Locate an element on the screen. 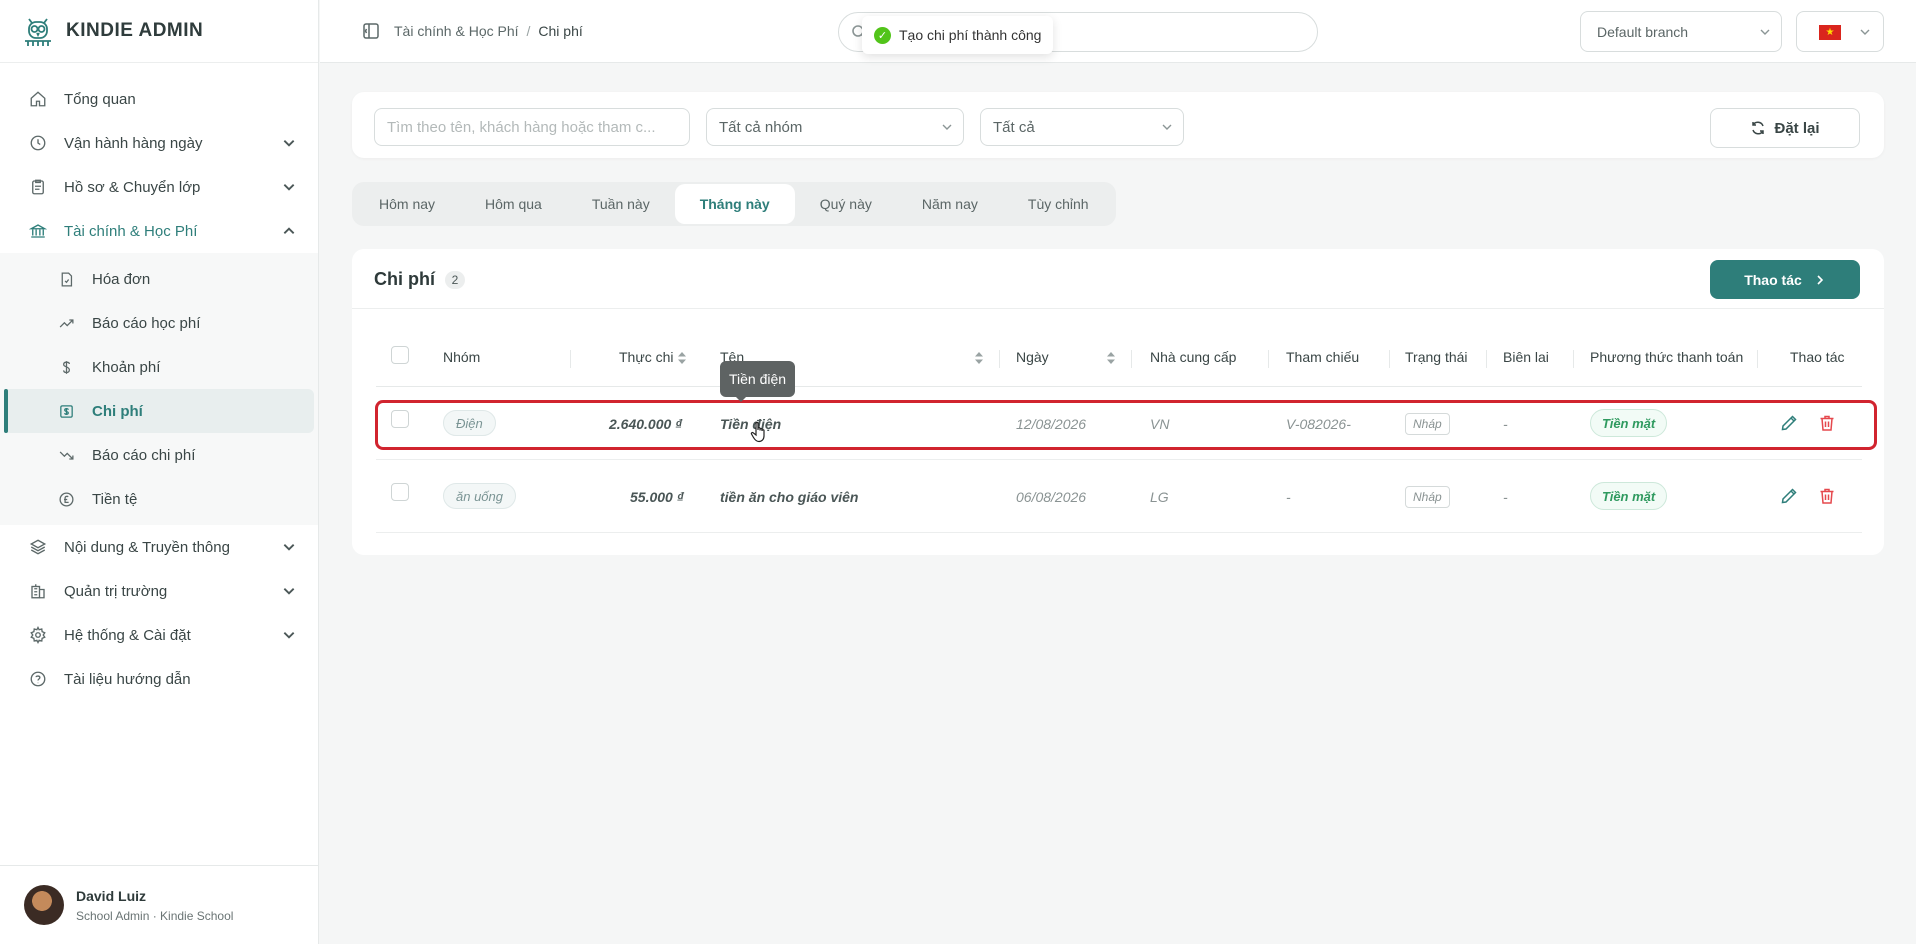  dollar-icon is located at coordinates (66, 367).